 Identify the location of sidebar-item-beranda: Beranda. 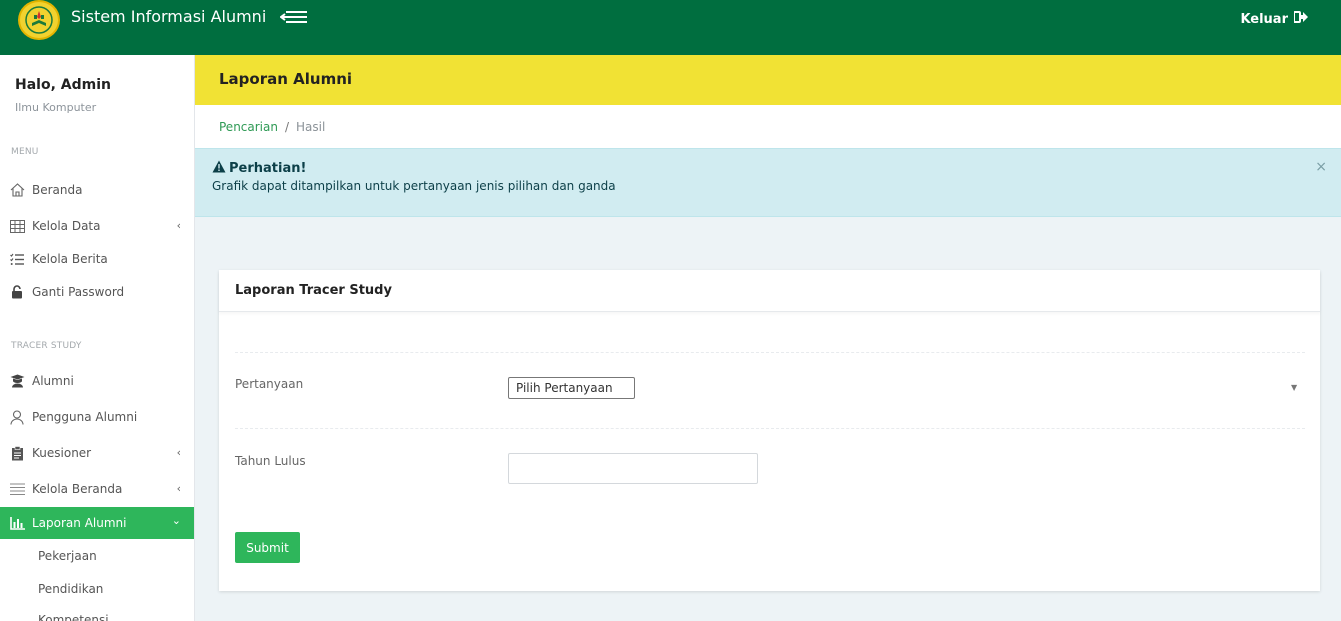
(97, 190).